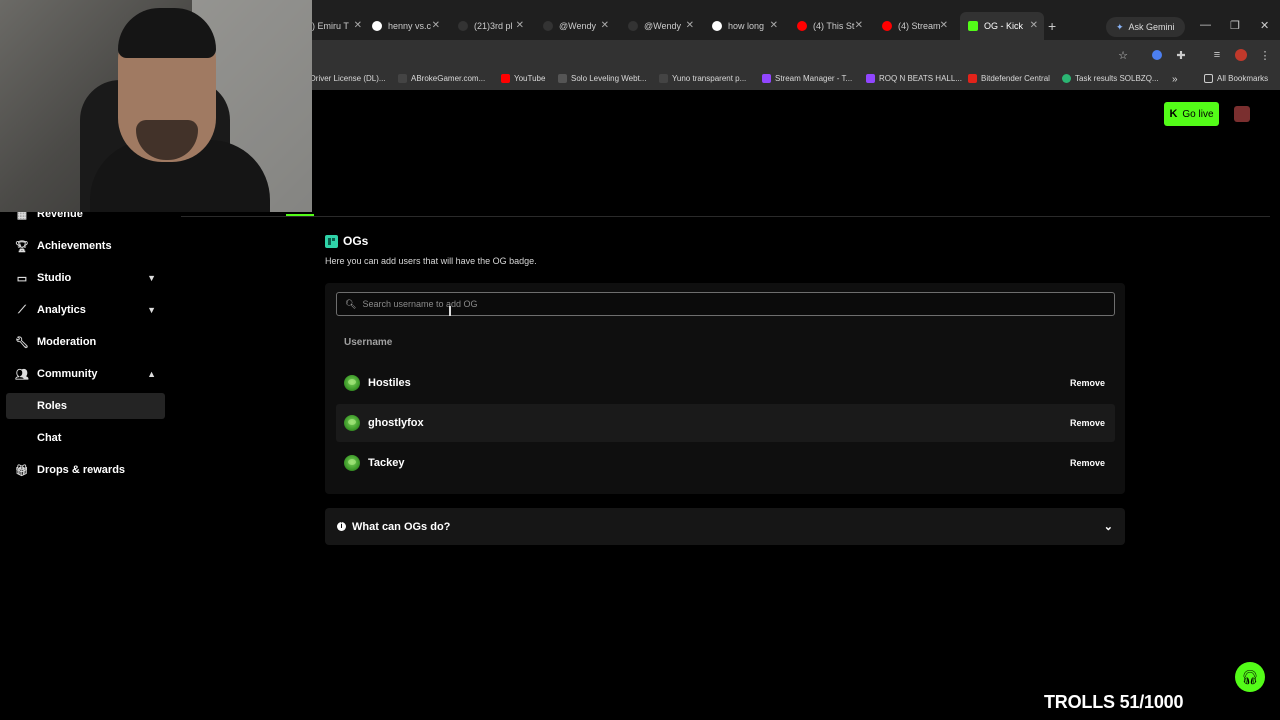 This screenshot has height=720, width=1280. I want to click on browser-tab: ) Emiru T ✕, so click(340, 26).